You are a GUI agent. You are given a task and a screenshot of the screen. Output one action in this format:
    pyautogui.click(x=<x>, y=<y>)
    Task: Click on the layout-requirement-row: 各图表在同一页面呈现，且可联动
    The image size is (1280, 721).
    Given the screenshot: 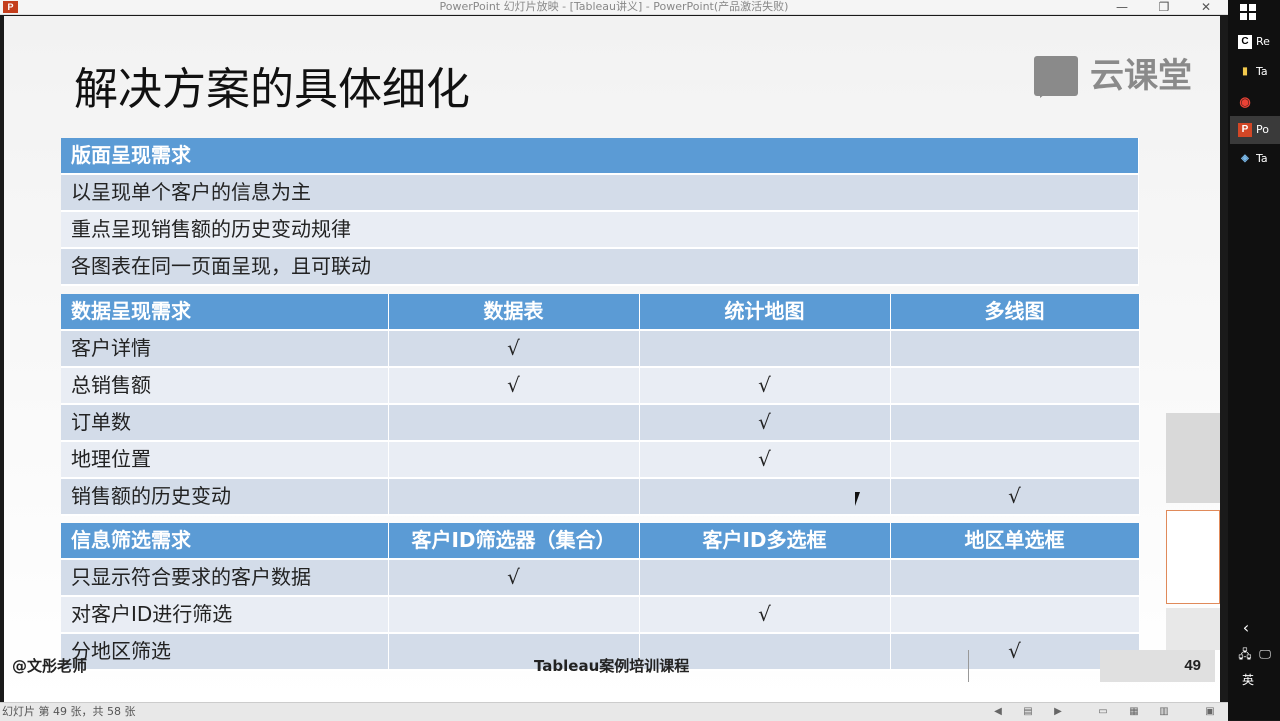 What is the action you would take?
    pyautogui.click(x=600, y=267)
    